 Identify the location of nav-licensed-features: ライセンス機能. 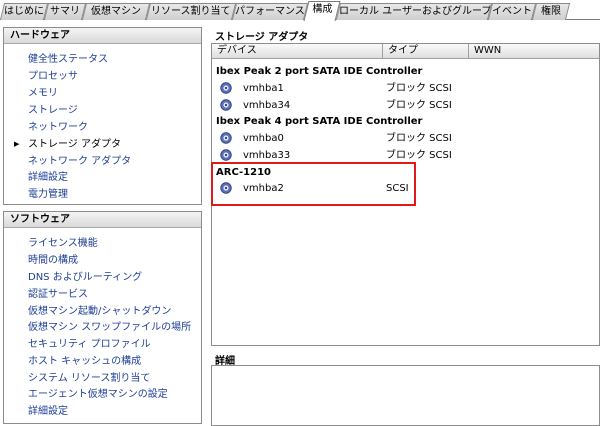
(63, 243).